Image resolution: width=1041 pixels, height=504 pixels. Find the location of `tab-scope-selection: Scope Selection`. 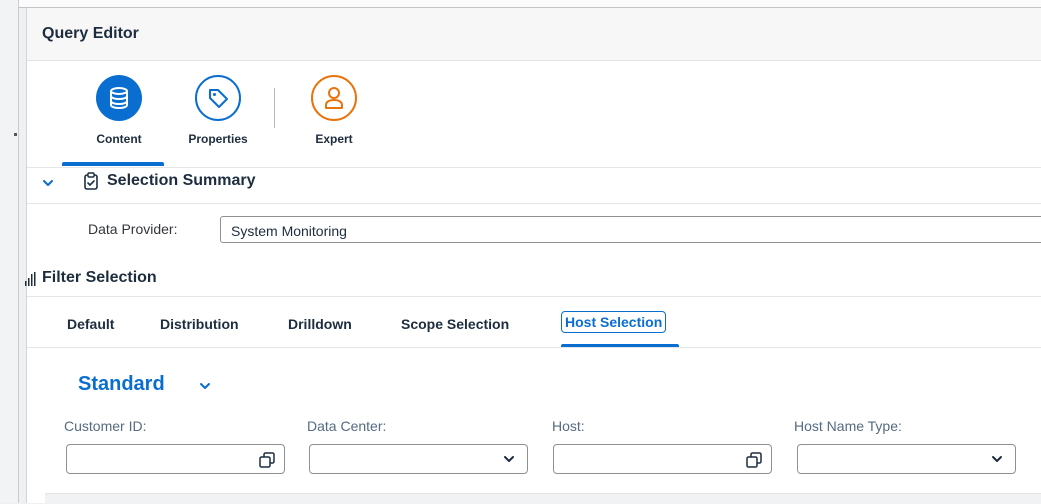

tab-scope-selection: Scope Selection is located at coordinates (455, 324).